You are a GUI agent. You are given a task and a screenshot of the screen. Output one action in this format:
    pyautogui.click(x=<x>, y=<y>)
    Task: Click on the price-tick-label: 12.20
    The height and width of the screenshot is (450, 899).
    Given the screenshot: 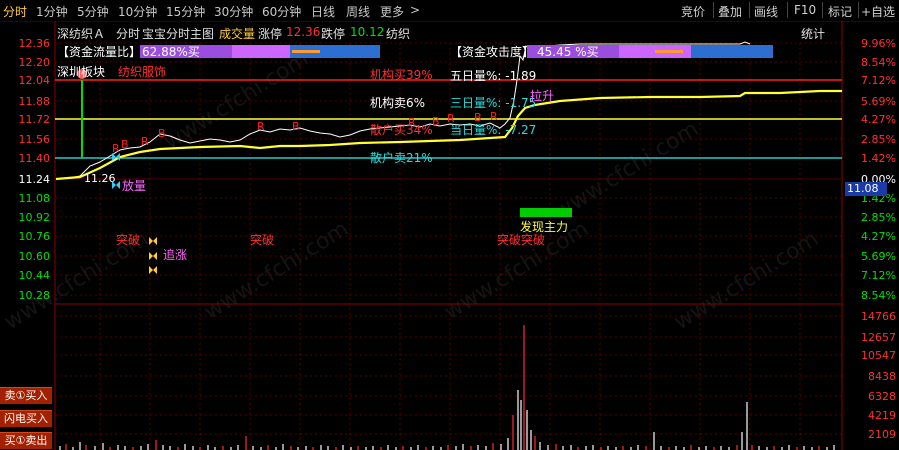 What is the action you would take?
    pyautogui.click(x=35, y=62)
    